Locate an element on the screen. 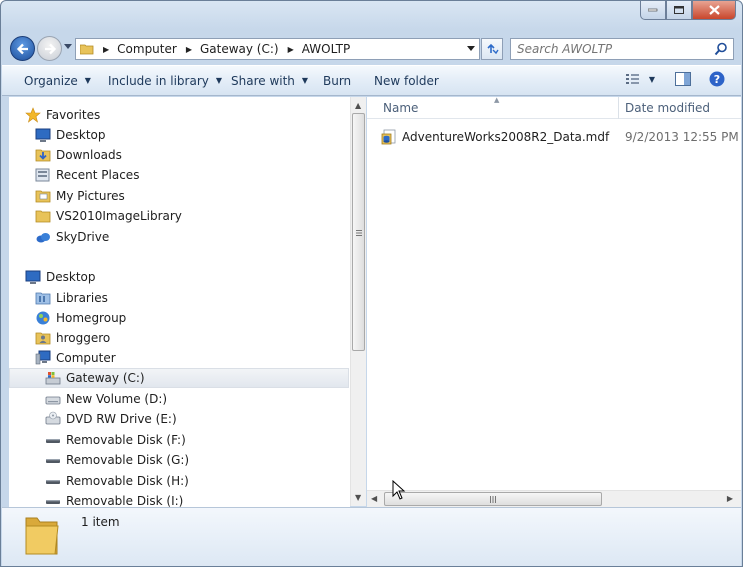  back-button is located at coordinates (22, 48).